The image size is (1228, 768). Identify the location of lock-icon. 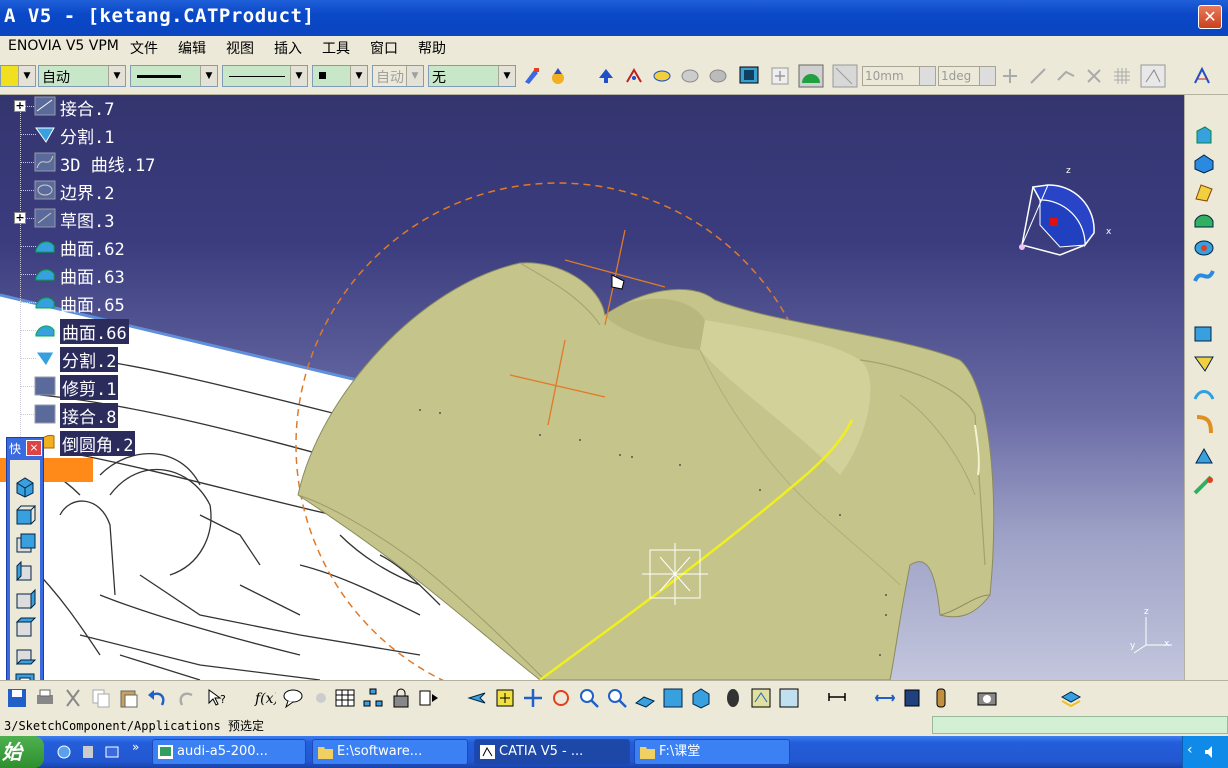
(401, 698).